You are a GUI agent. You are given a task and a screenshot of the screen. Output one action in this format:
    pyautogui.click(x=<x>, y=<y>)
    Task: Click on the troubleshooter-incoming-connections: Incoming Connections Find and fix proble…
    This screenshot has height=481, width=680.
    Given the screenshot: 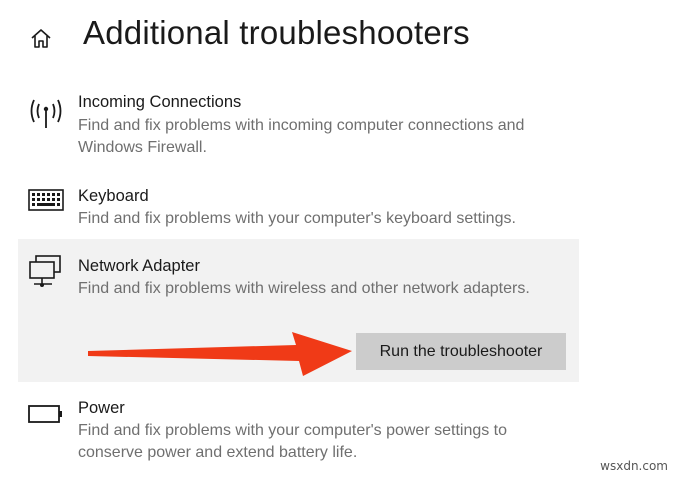 What is the action you would take?
    pyautogui.click(x=298, y=122)
    